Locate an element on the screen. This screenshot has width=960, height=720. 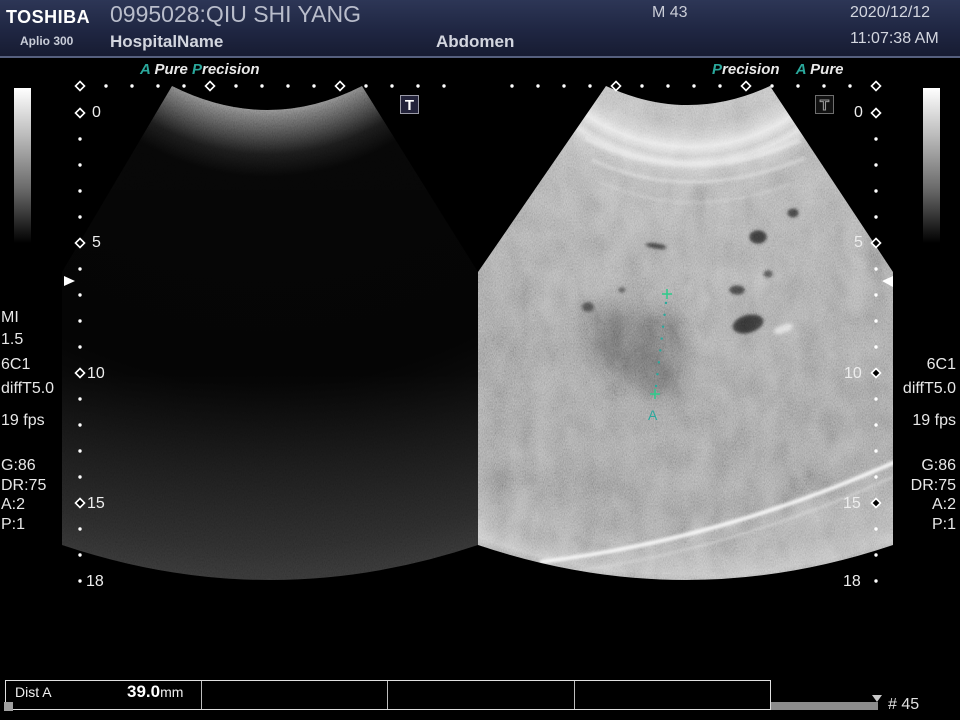
depth-label-right: 0 is located at coordinates (858, 112).